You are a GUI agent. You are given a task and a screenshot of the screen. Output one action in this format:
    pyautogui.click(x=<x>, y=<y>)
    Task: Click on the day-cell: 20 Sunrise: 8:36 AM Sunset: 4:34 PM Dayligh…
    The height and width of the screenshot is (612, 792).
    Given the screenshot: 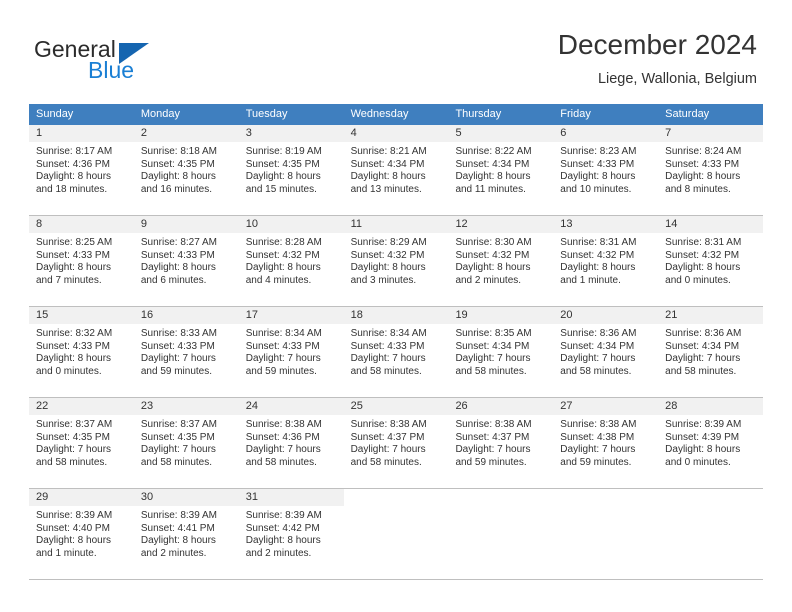 What is the action you would take?
    pyautogui.click(x=606, y=352)
    